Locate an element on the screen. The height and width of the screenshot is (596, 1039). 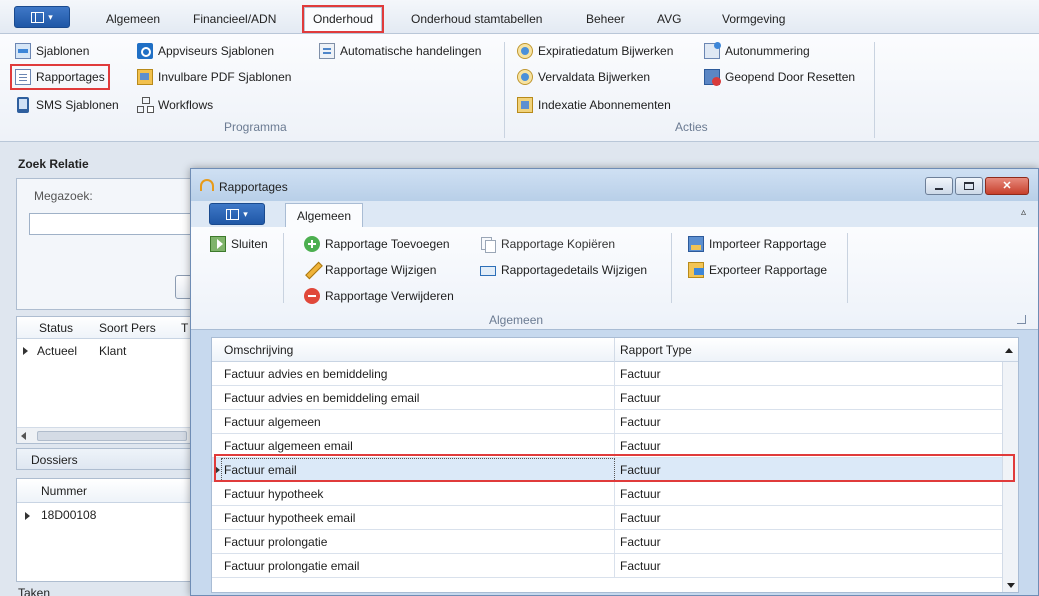
dossiers-header-bar: Dossiers is located at coordinates (104, 459).